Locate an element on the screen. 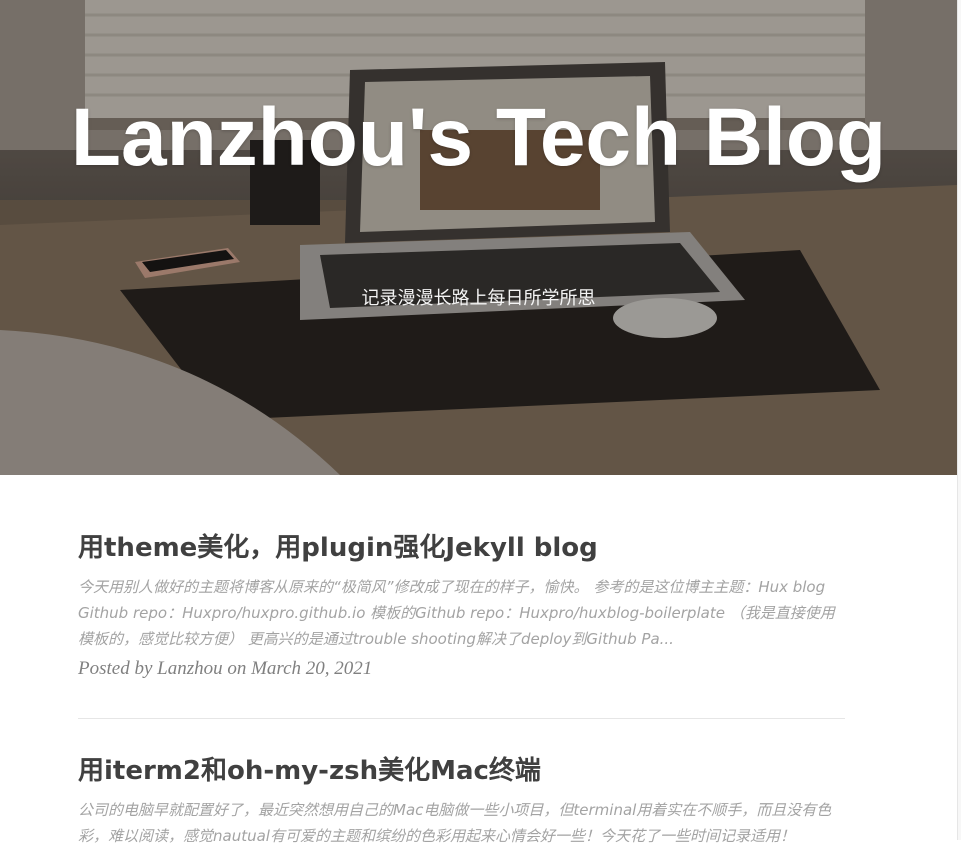 The image size is (961, 849). post-title-link: 用iterm2和oh-my-zsh美化Mac终端 is located at coordinates (461, 771).